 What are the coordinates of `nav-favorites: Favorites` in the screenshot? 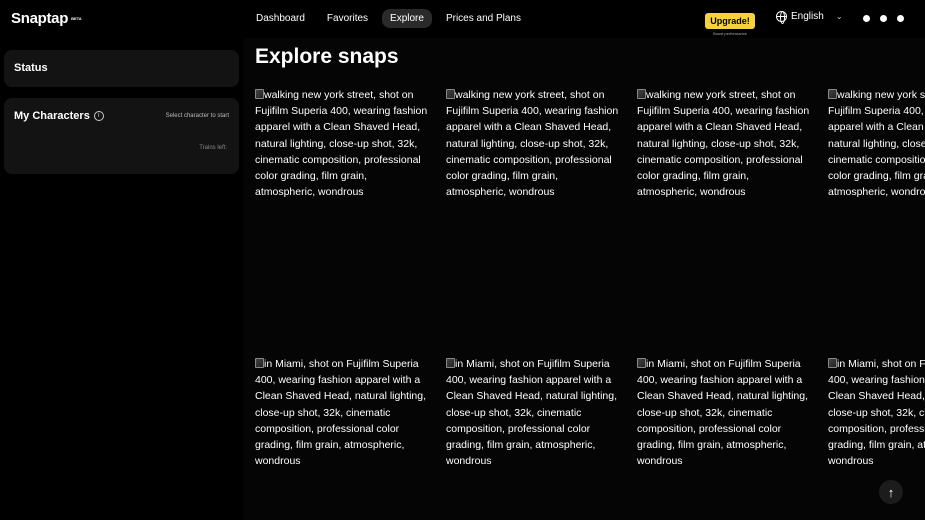 It's located at (347, 18).